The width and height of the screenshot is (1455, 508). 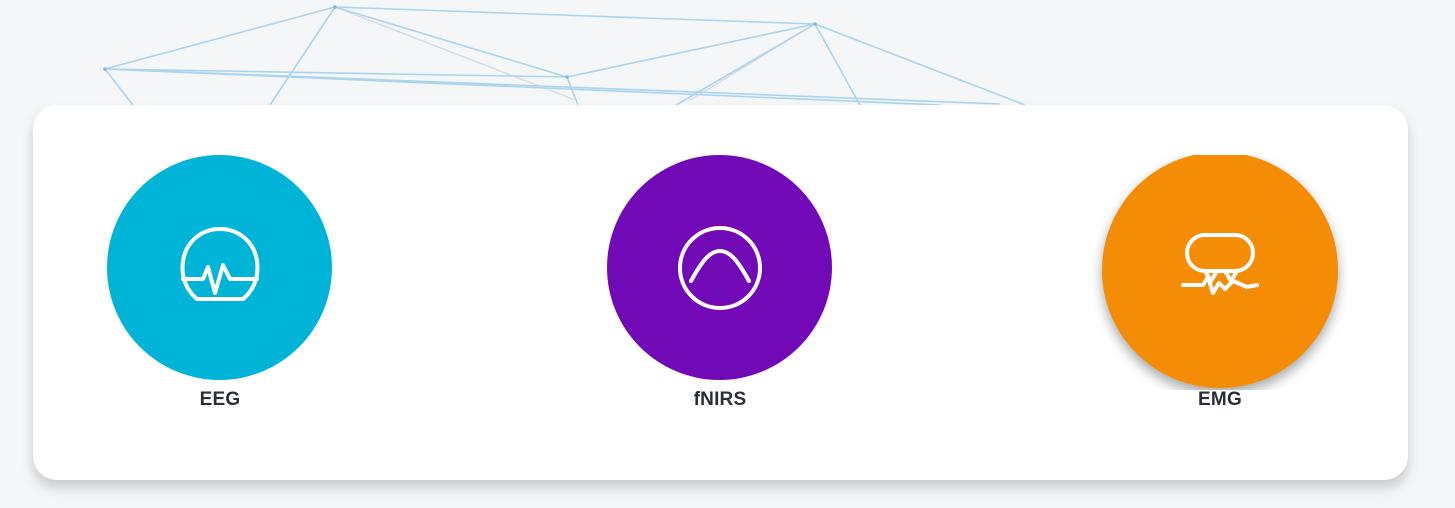 I want to click on fnirs-circle, so click(x=719, y=267).